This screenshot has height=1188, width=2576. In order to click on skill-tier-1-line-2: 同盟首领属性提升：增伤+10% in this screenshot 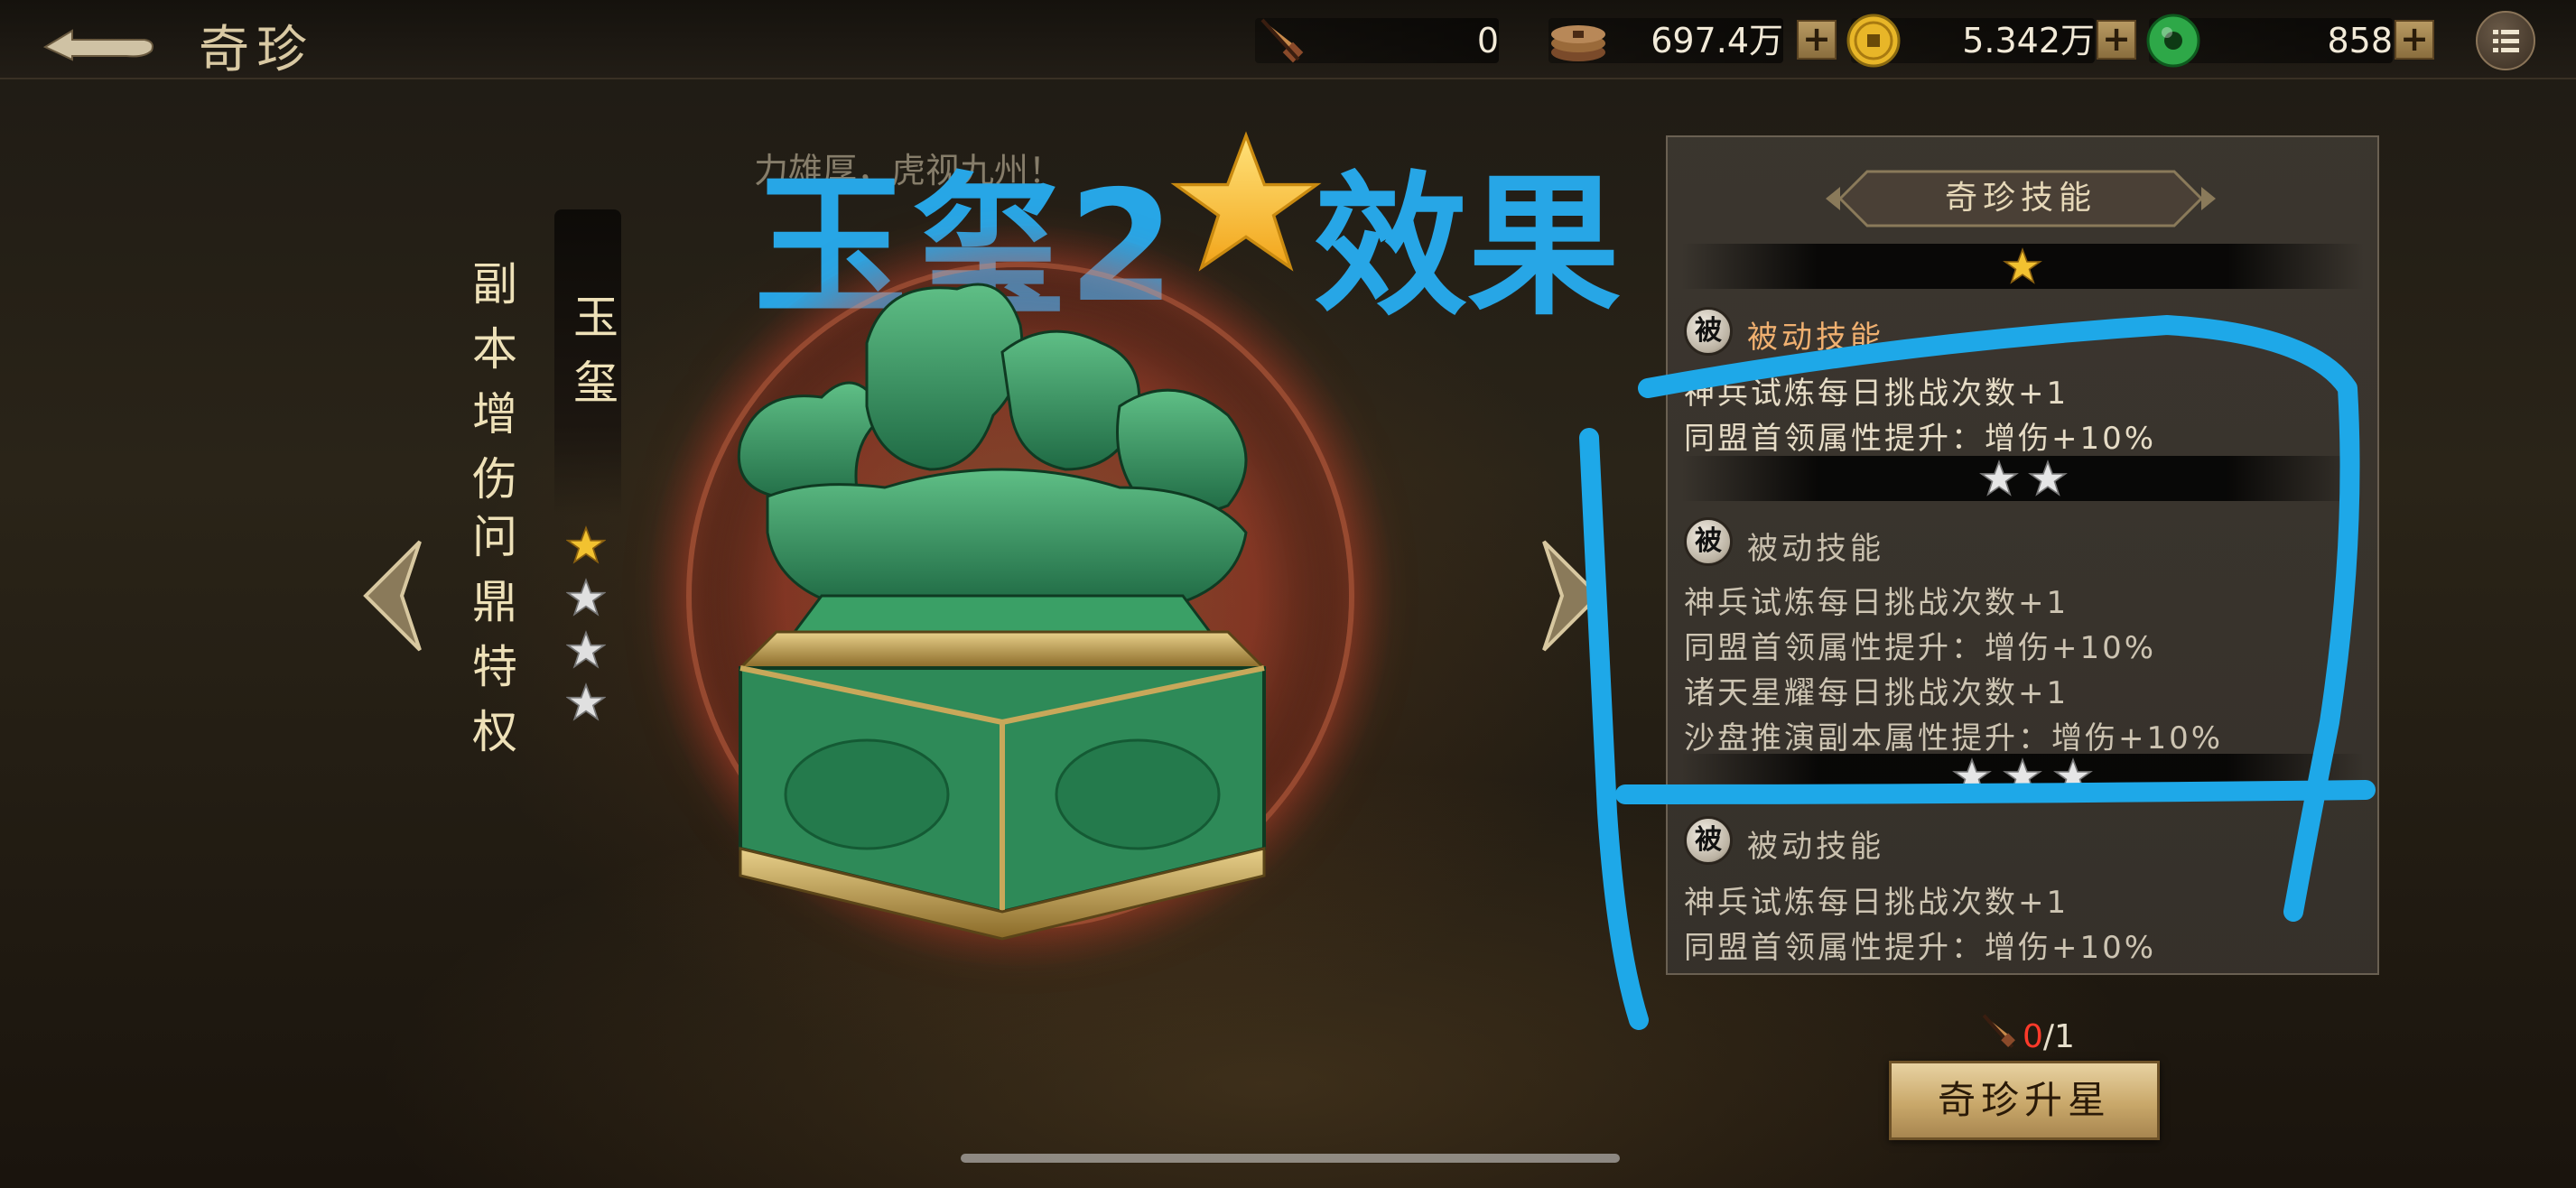, I will do `click(1920, 439)`.